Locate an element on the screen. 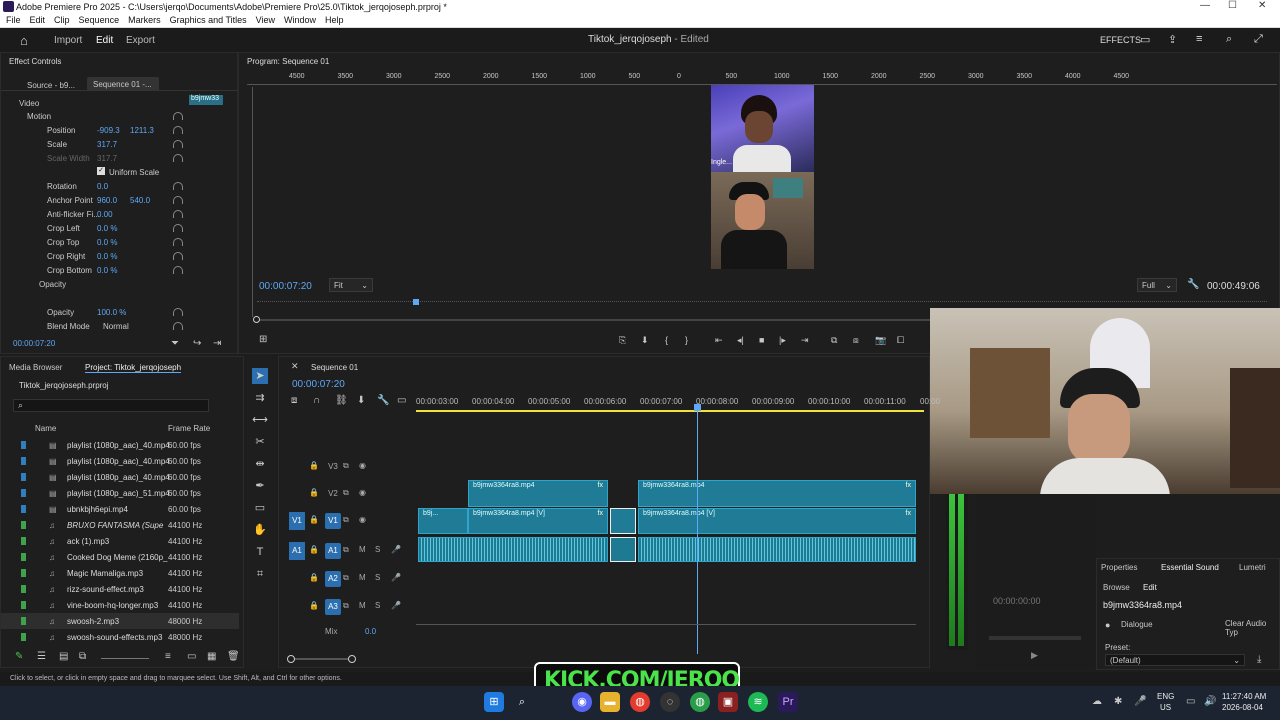 The width and height of the screenshot is (1280, 720). ec-row-value: 100.0 % is located at coordinates (111, 312).